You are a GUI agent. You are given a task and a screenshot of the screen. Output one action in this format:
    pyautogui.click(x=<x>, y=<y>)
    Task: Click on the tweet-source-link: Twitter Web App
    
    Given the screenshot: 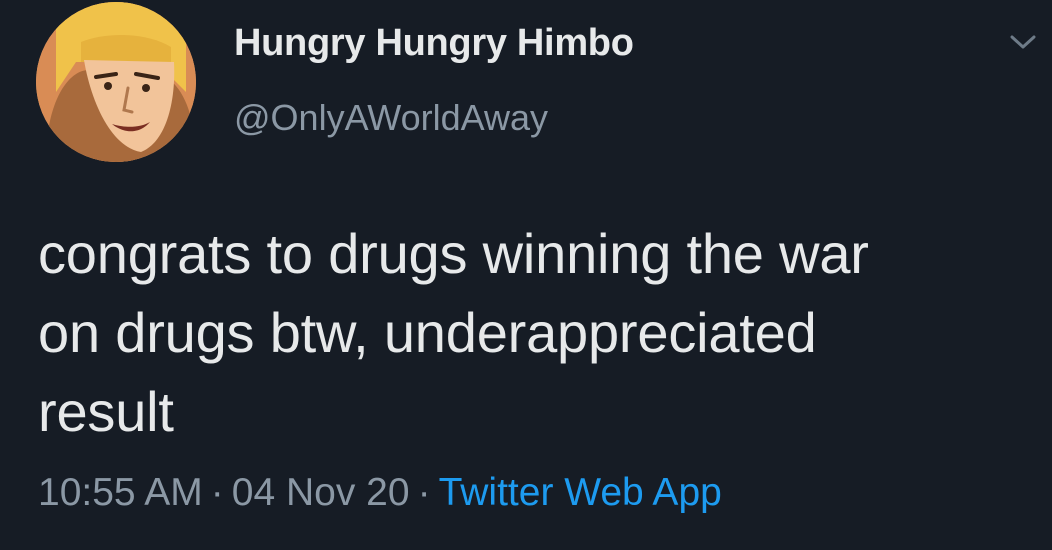 What is the action you would take?
    pyautogui.click(x=580, y=492)
    